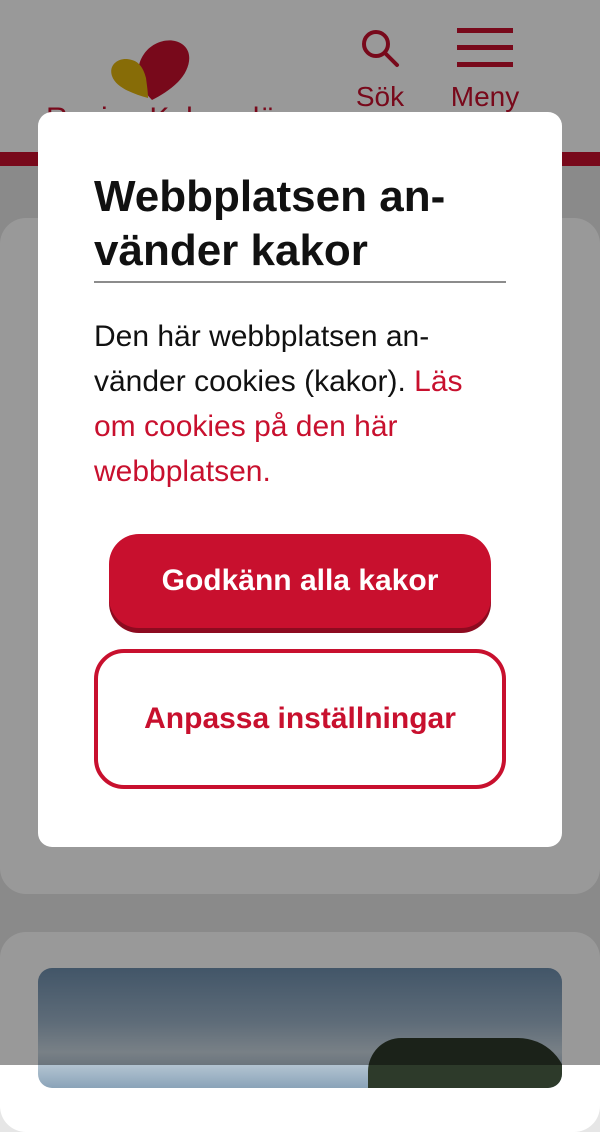 The image size is (600, 1132). Describe the element at coordinates (270, 223) in the screenshot. I see `cookie-dialog-title: Webbplatsen an­vänder kakor` at that location.